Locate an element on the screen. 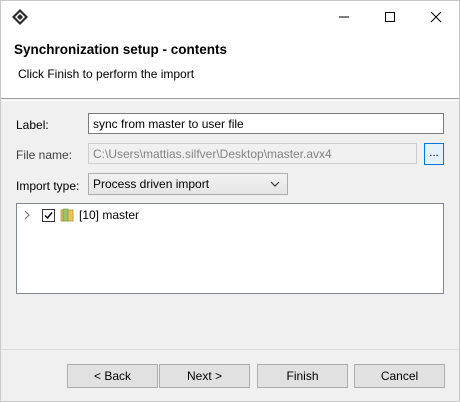 The image size is (460, 402). checkmark-icon is located at coordinates (48, 216).